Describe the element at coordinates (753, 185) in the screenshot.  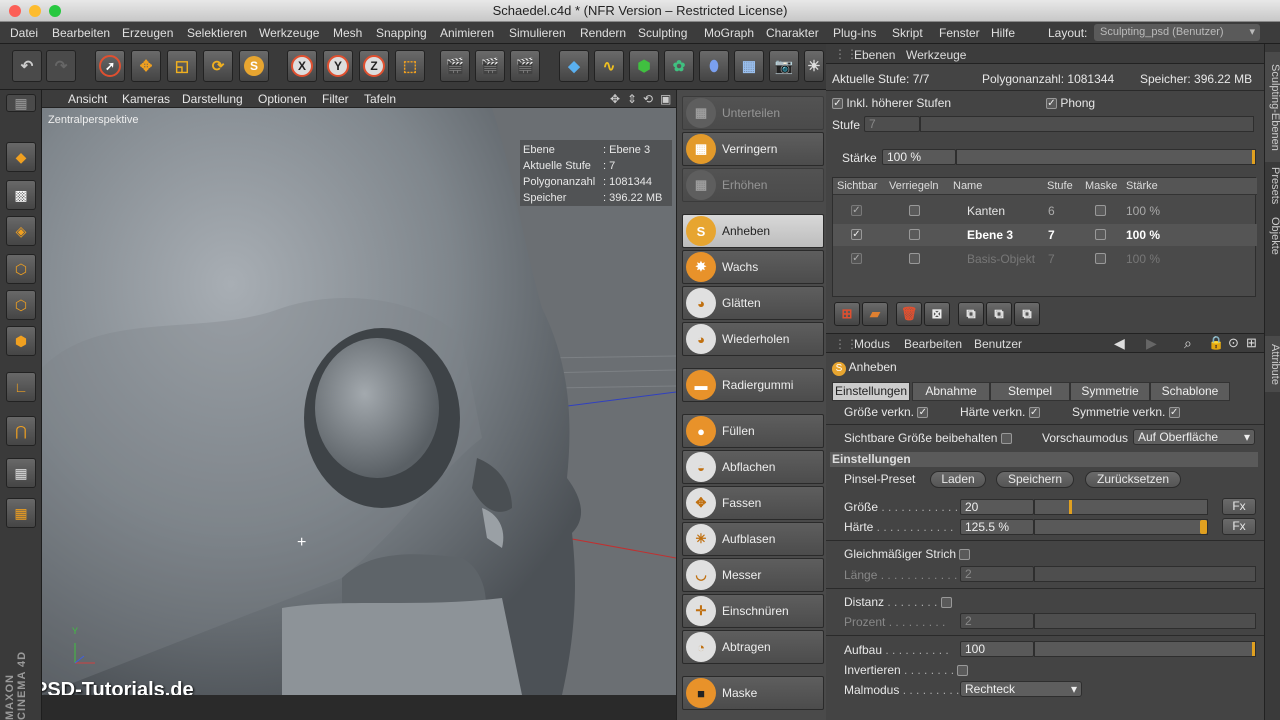
I see `brush-erhoehen-button: ▦ Erhöhen` at that location.